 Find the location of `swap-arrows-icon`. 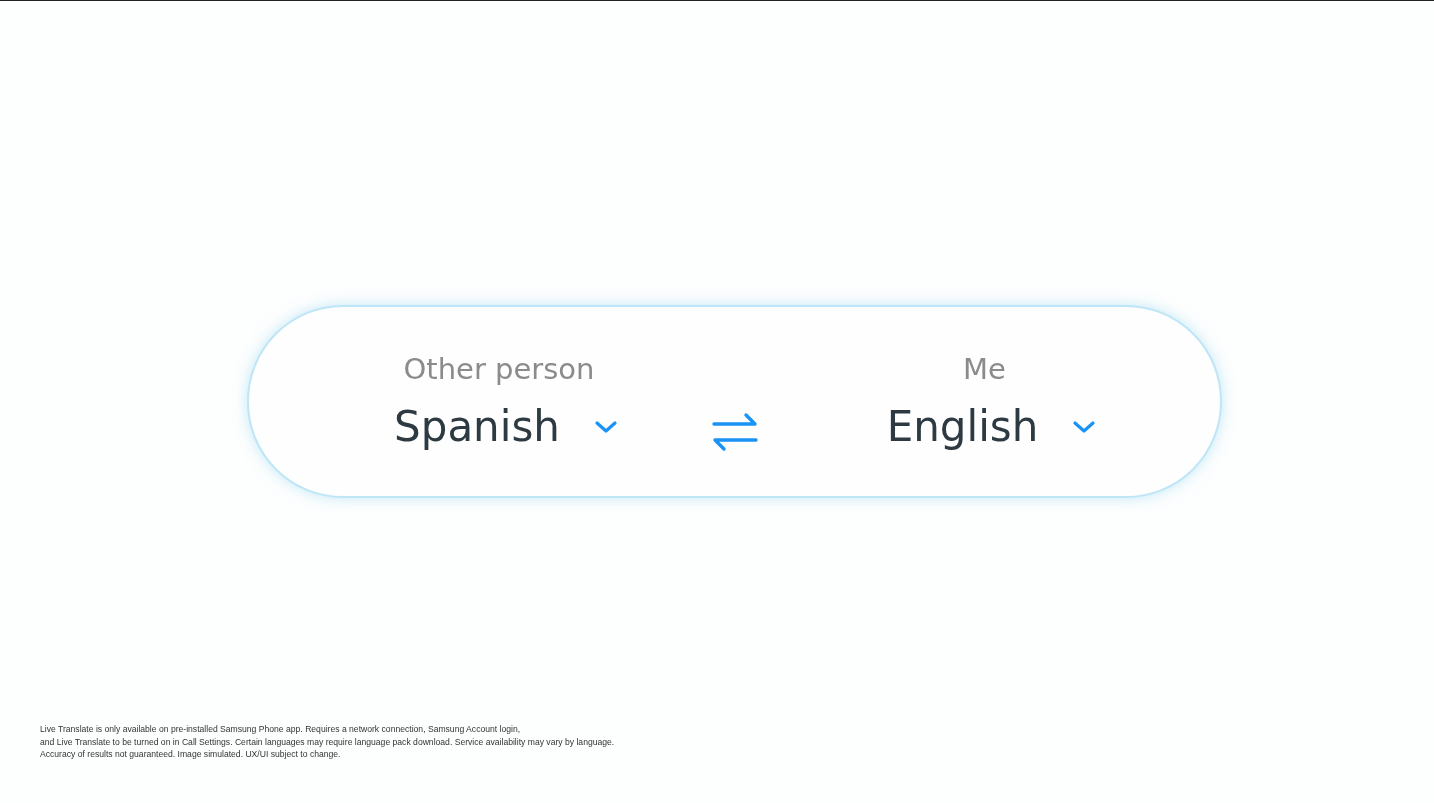

swap-arrows-icon is located at coordinates (735, 431).